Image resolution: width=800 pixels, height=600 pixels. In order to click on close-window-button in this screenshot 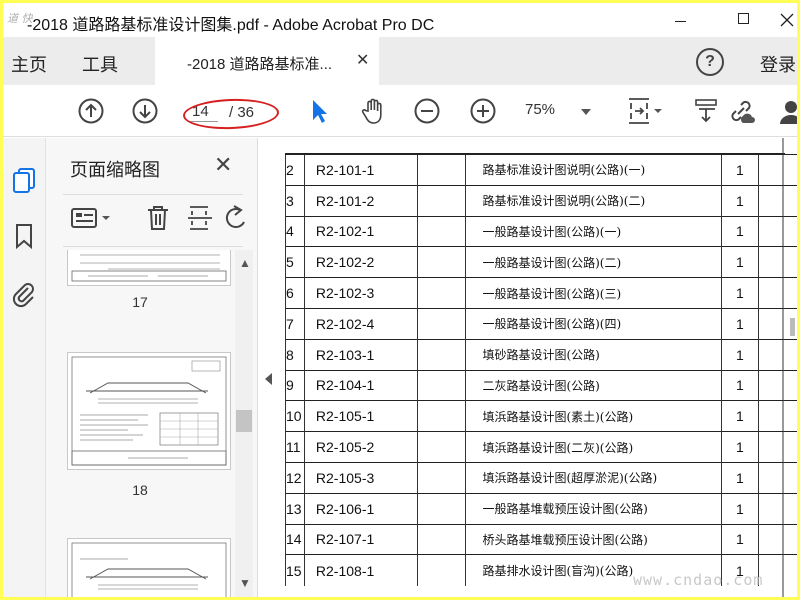, I will do `click(788, 20)`.